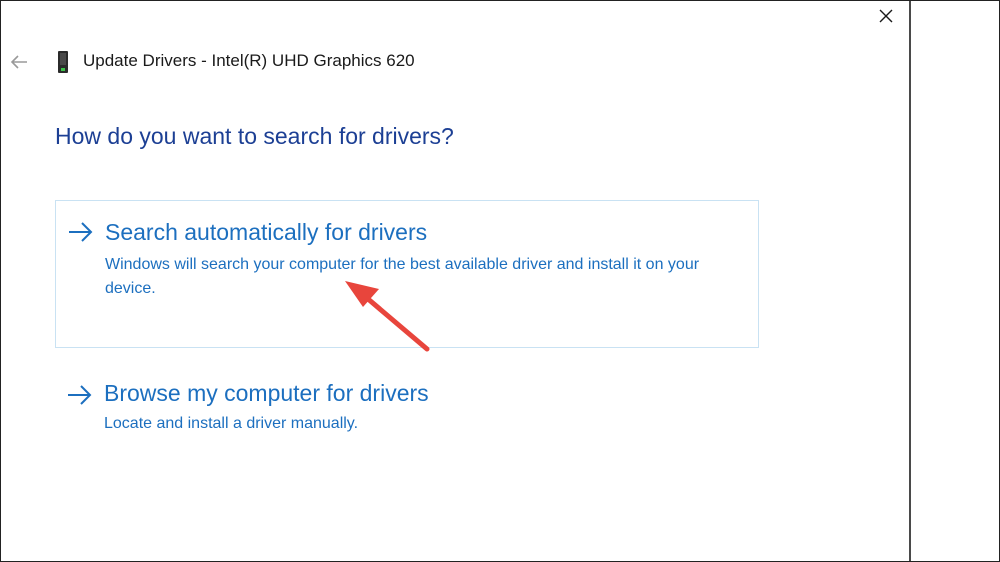 The image size is (1000, 562). I want to click on option-title: Browse my computer for drivers, so click(266, 393).